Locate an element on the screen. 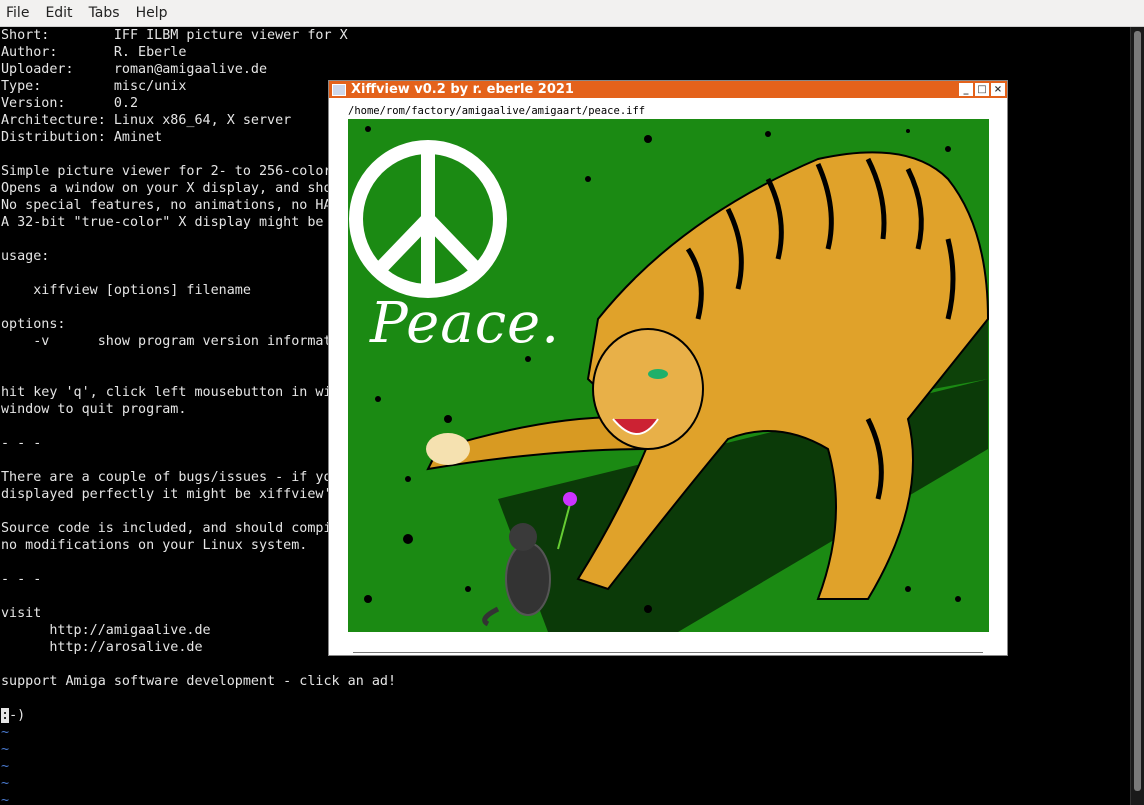  terminal-cursor-line: :-) is located at coordinates (565, 715).